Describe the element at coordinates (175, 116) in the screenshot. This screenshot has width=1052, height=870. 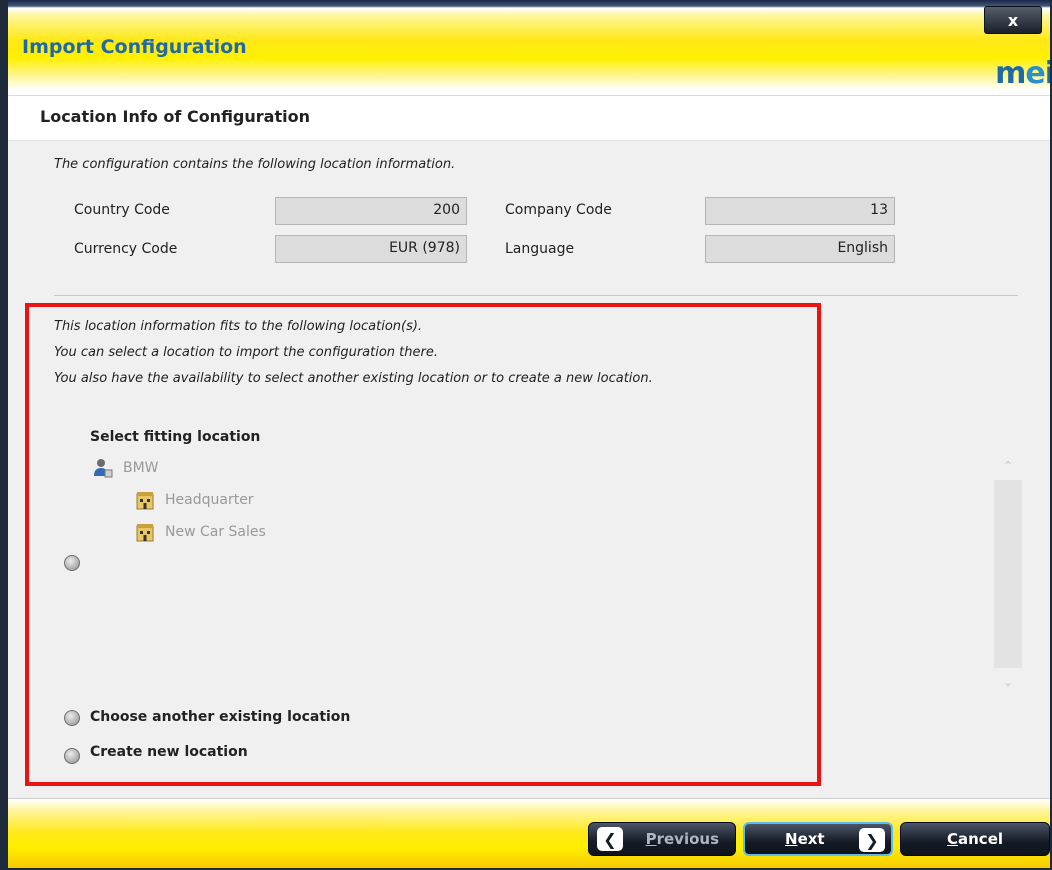
I see `section-title: Location Info of Configuration` at that location.